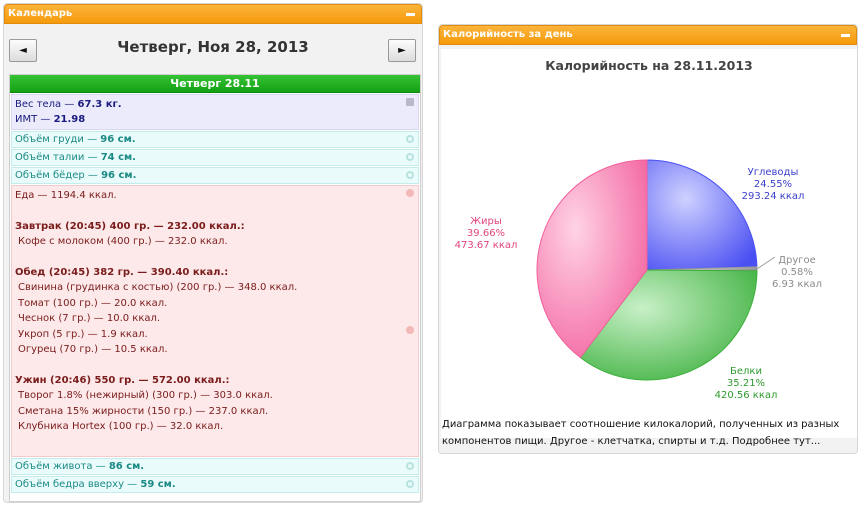  What do you see at coordinates (213, 14) in the screenshot?
I see `calendar-panel-header: Календарь` at bounding box center [213, 14].